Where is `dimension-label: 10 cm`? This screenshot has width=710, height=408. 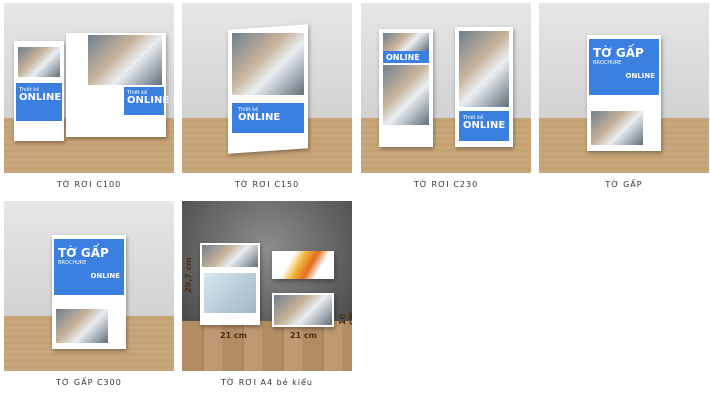 dimension-label: 10 cm is located at coordinates (345, 318).